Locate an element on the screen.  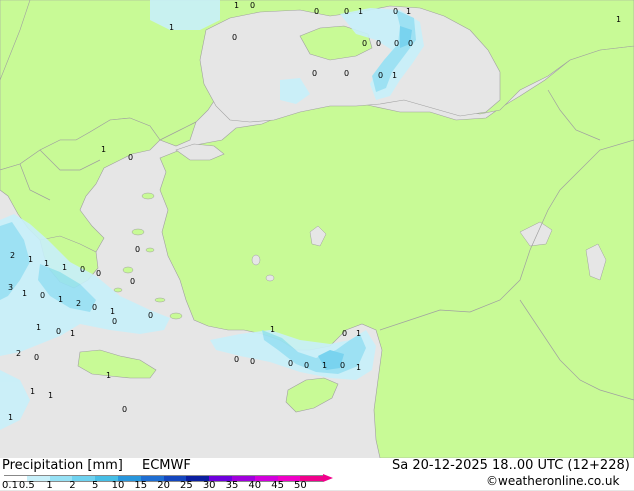
colorbar-label: 10 is located at coordinates (118, 485).